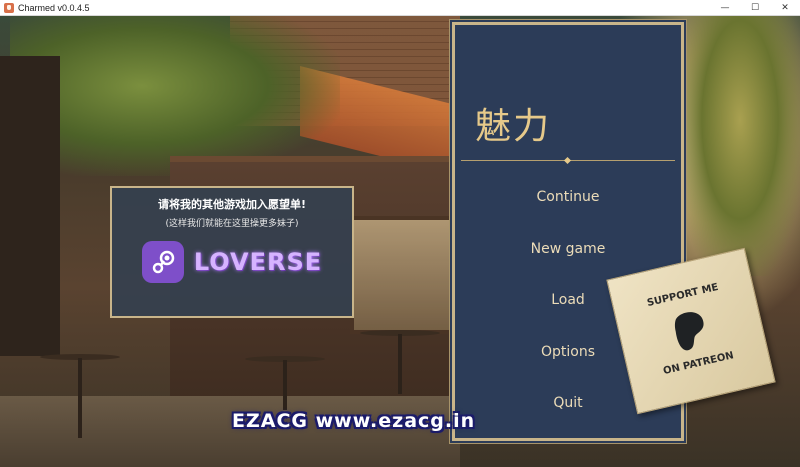 This screenshot has width=800, height=467. What do you see at coordinates (740, 146) in the screenshot?
I see `background-foliage-right` at bounding box center [740, 146].